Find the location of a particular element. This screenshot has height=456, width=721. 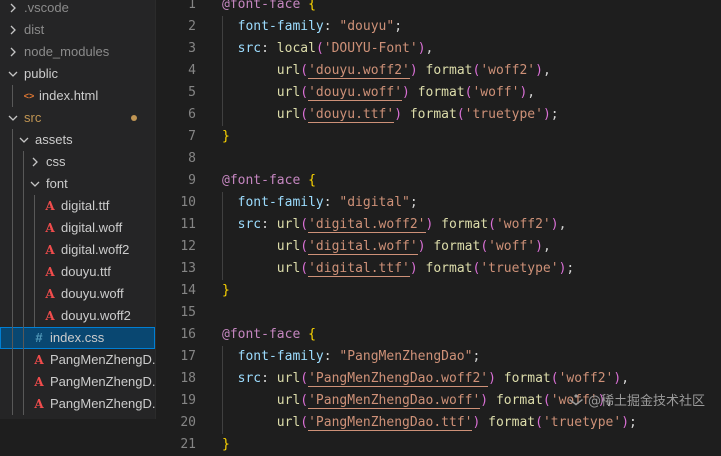

explorer-item-label: .vscode is located at coordinates (46, 7).